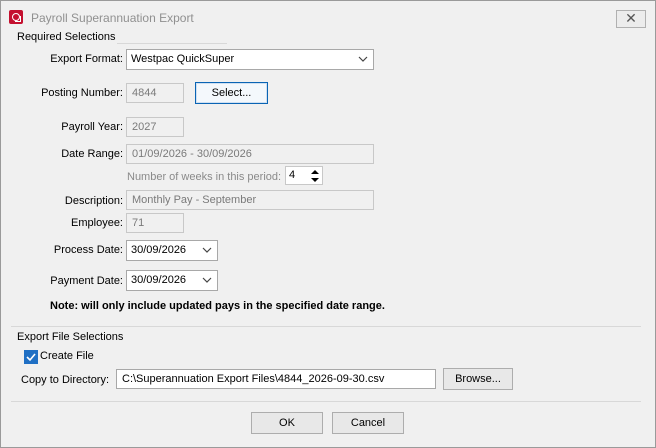 The width and height of the screenshot is (656, 448). Describe the element at coordinates (155, 223) in the screenshot. I see `employee-field: 71` at that location.